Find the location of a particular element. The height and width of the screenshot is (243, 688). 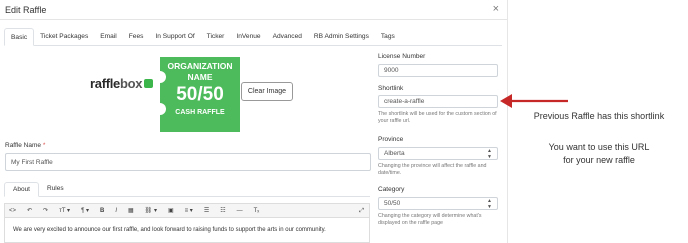

shortlink-label: Shortlink is located at coordinates (391, 88).